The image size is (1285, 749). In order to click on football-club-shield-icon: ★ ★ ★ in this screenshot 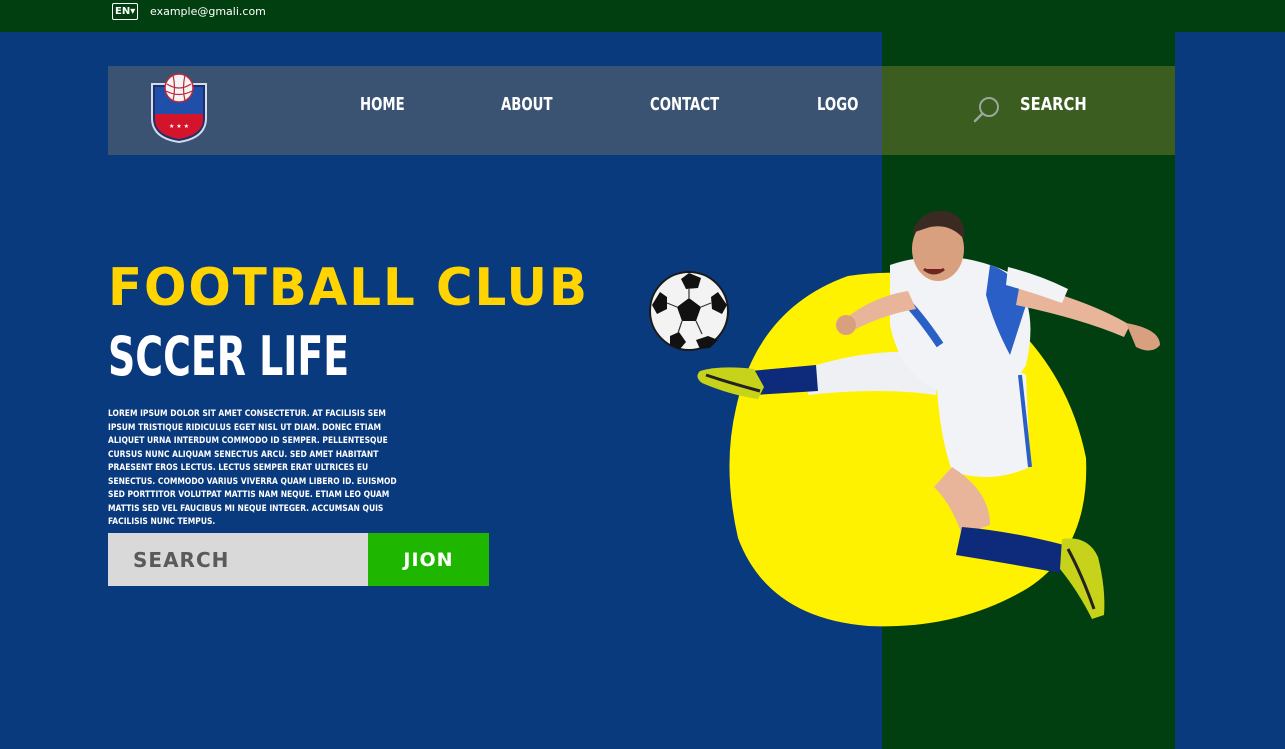, I will do `click(179, 108)`.